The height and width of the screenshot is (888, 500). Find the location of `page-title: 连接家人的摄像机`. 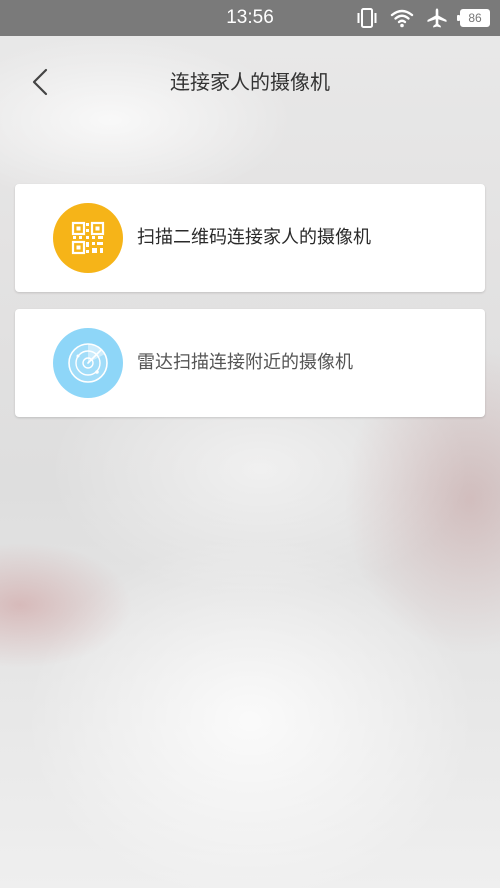

page-title: 连接家人的摄像机 is located at coordinates (250, 82).